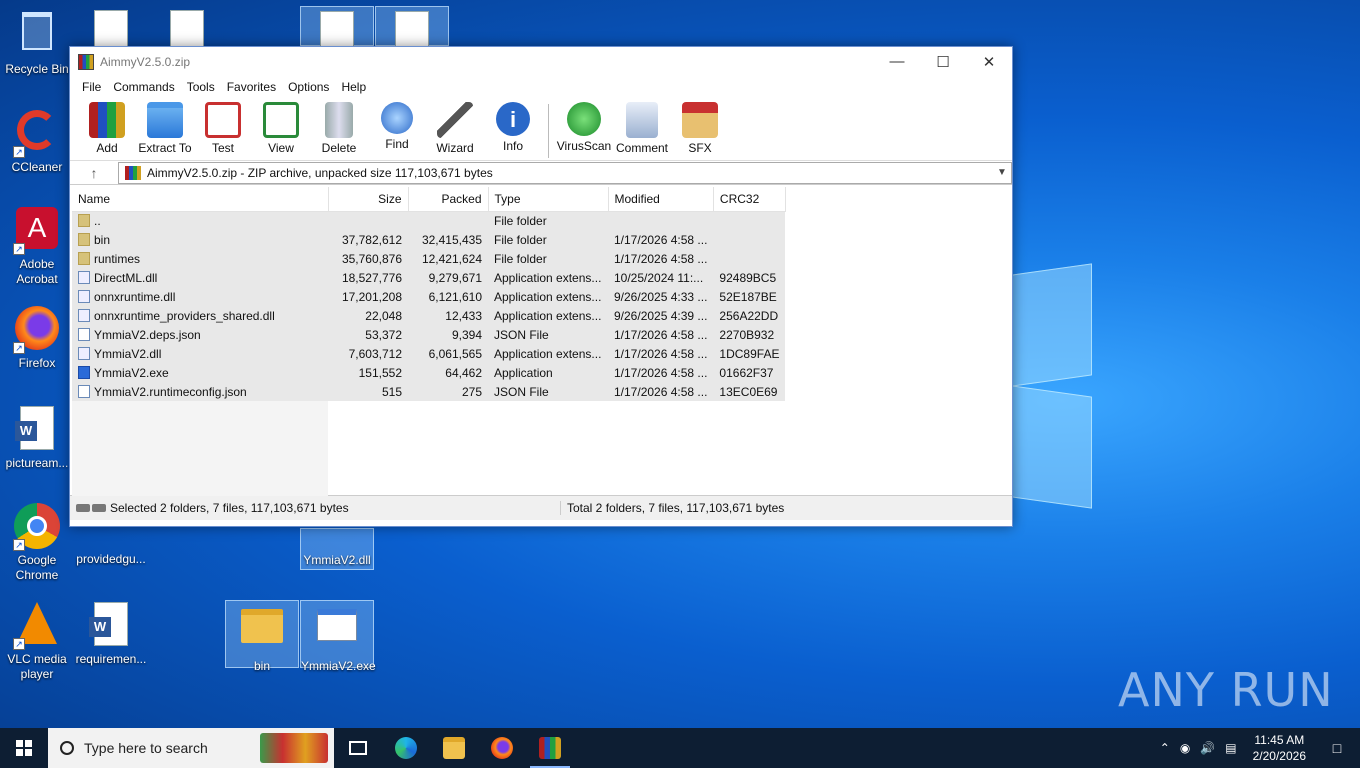 The height and width of the screenshot is (768, 1360). I want to click on column-header-name: Name, so click(200, 199).